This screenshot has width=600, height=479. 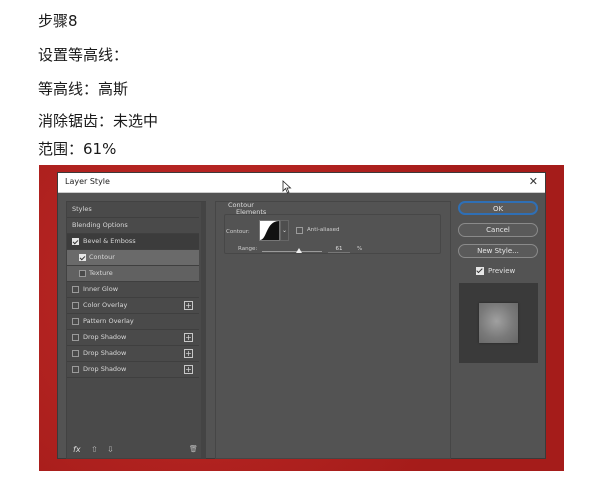 What do you see at coordinates (77, 449) in the screenshot?
I see `fx-icon: fx` at bounding box center [77, 449].